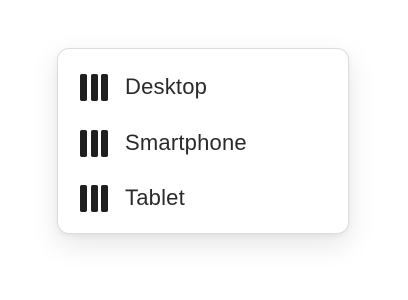  What do you see at coordinates (166, 86) in the screenshot?
I see `menu-item-label: Desktop` at bounding box center [166, 86].